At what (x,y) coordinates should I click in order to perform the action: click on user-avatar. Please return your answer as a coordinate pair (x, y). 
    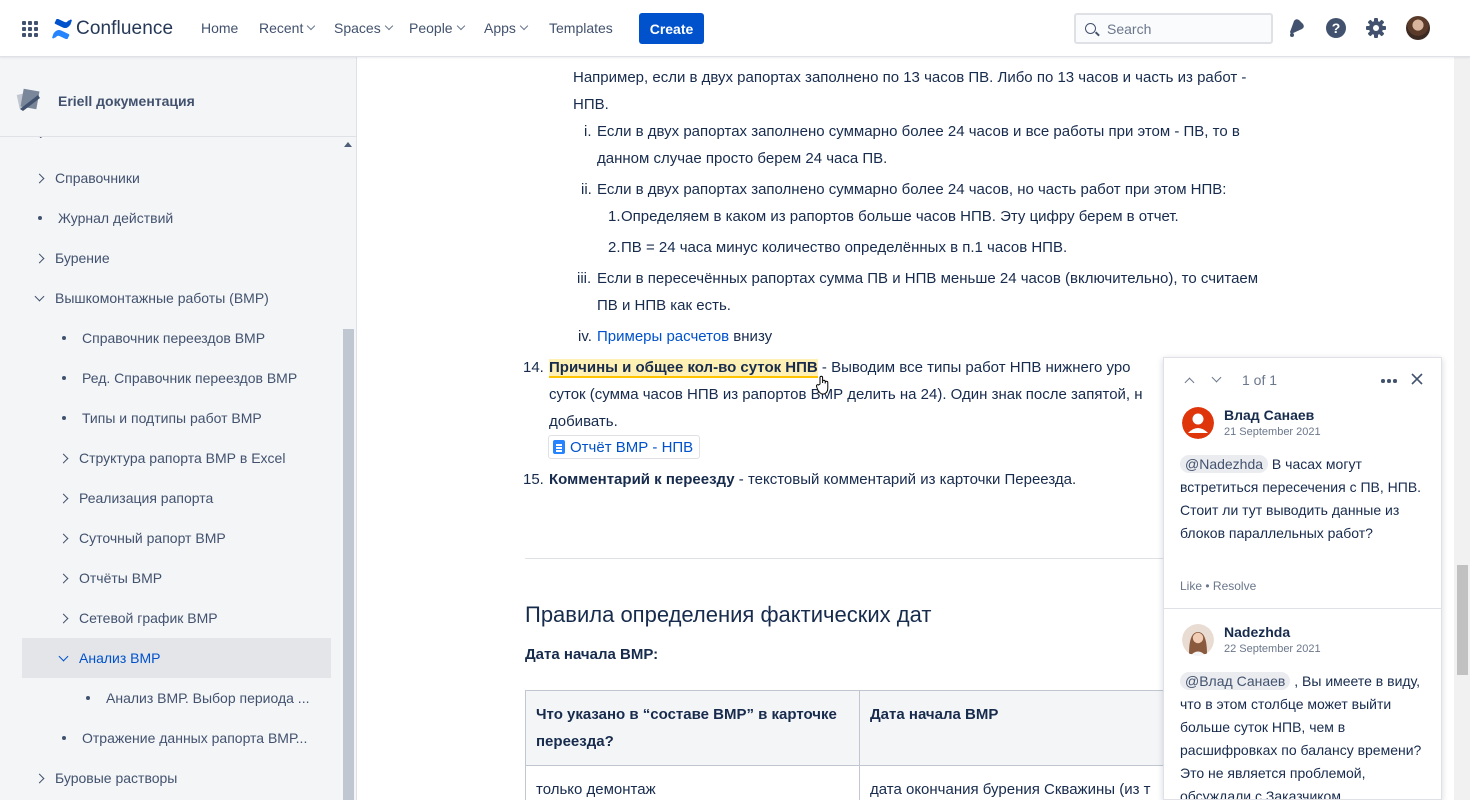
    Looking at the image, I should click on (1418, 28).